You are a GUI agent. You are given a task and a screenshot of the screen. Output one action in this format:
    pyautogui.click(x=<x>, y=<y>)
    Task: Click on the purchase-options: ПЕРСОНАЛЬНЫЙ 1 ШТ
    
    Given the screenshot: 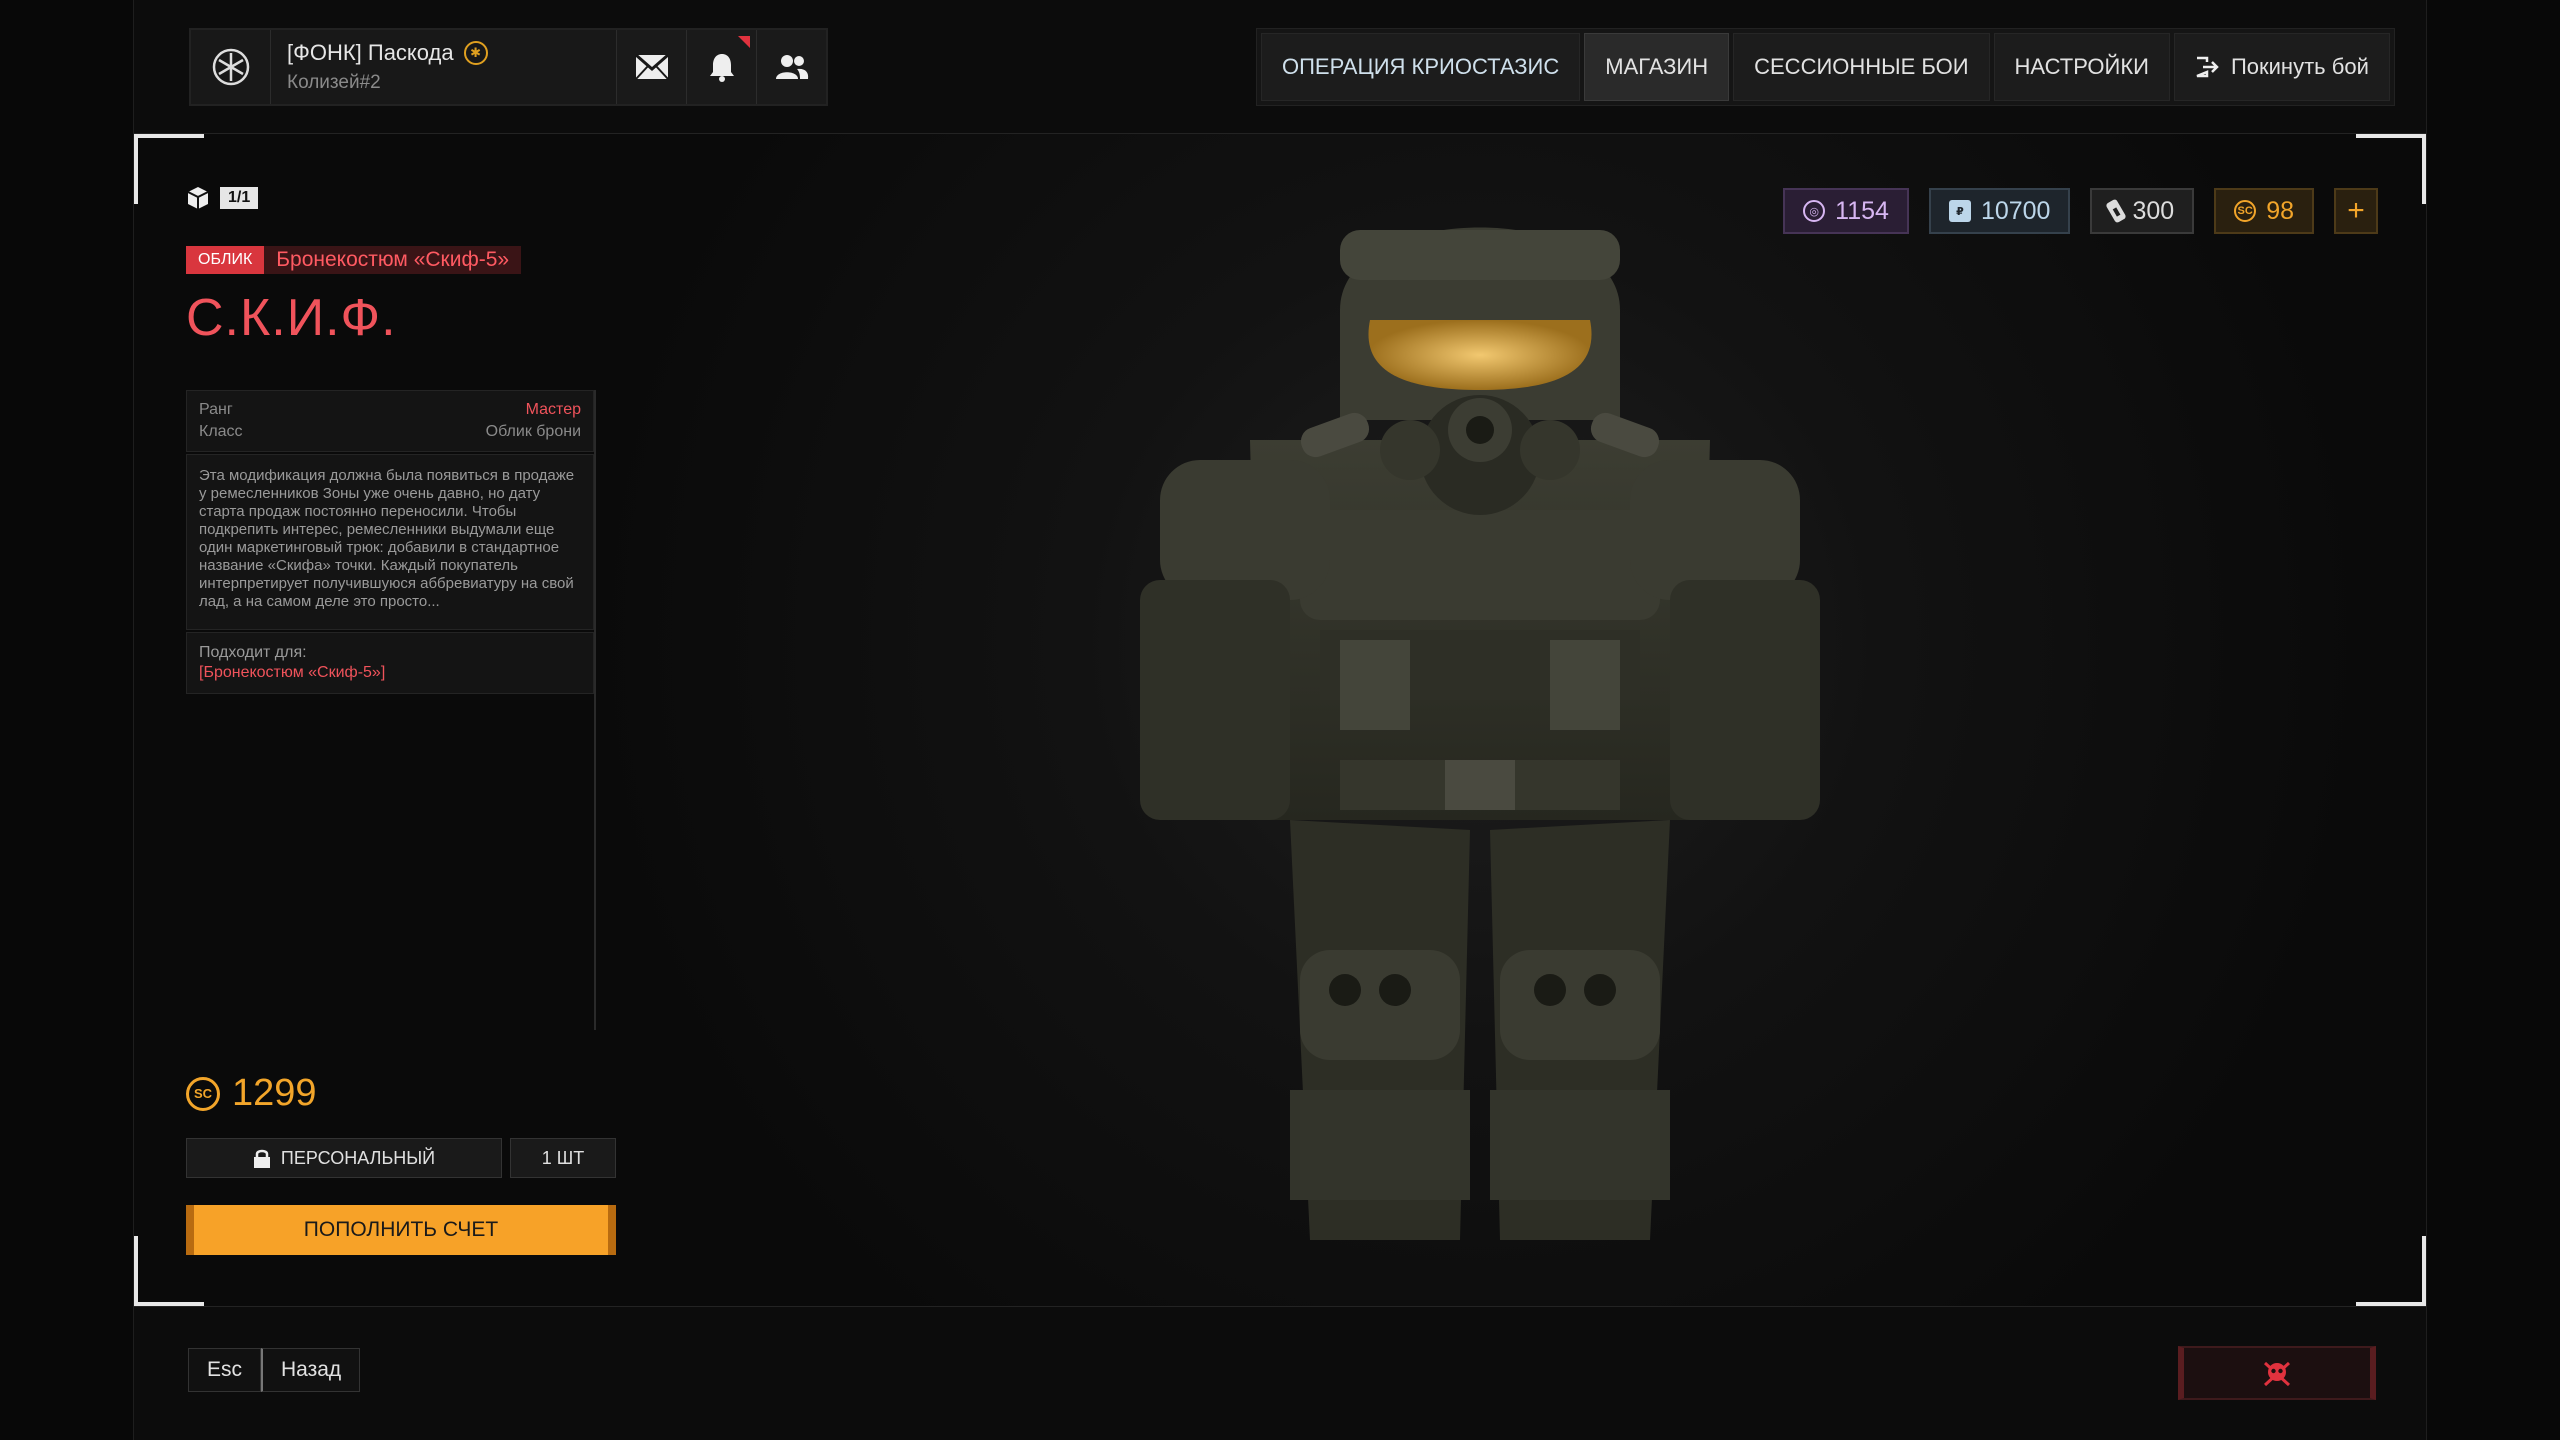 What is the action you would take?
    pyautogui.click(x=401, y=1158)
    